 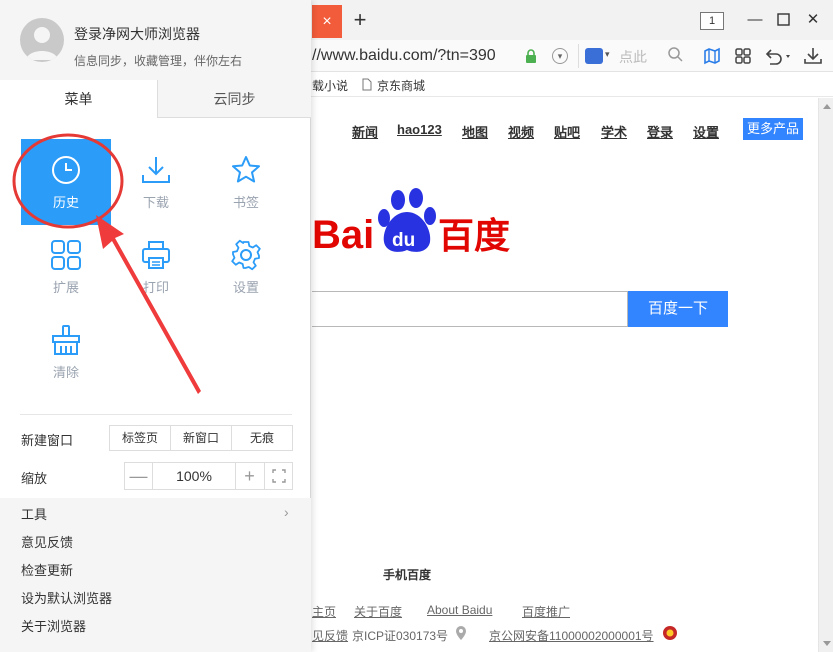 I want to click on new-tab-button: +, so click(x=360, y=20).